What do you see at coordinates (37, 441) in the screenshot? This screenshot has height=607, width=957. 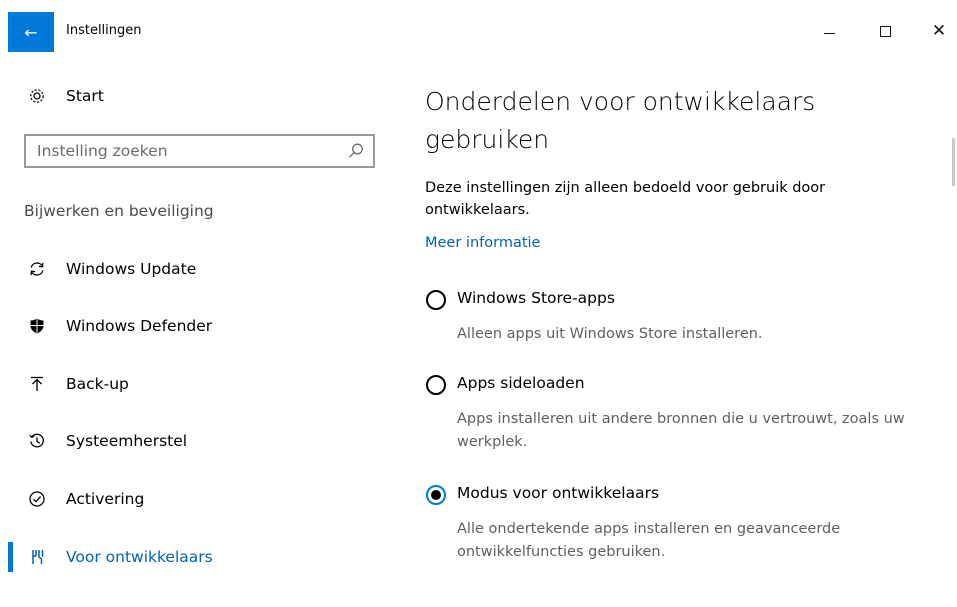 I see `history-icon` at bounding box center [37, 441].